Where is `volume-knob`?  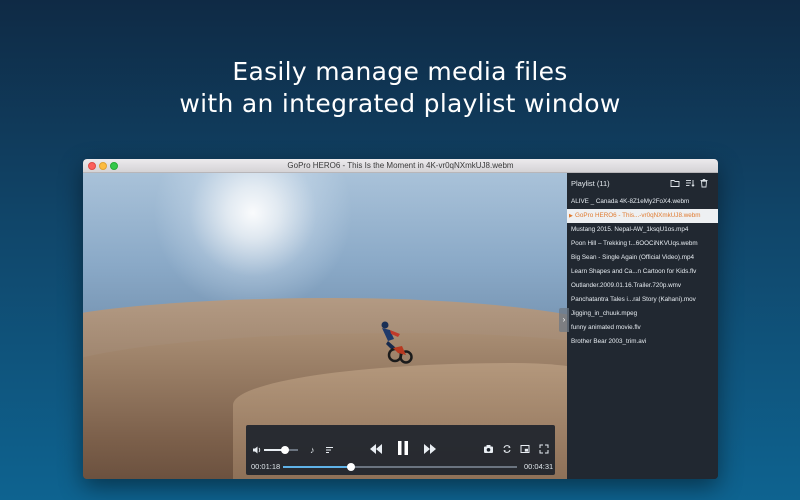 volume-knob is located at coordinates (285, 450).